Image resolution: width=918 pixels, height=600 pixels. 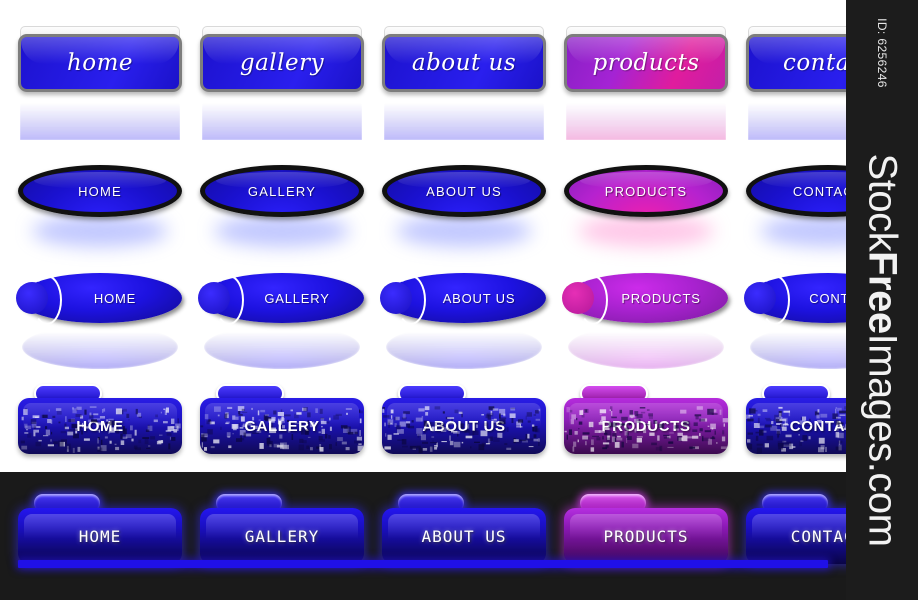 I want to click on nav-button-home-row4: HOME, so click(x=100, y=419).